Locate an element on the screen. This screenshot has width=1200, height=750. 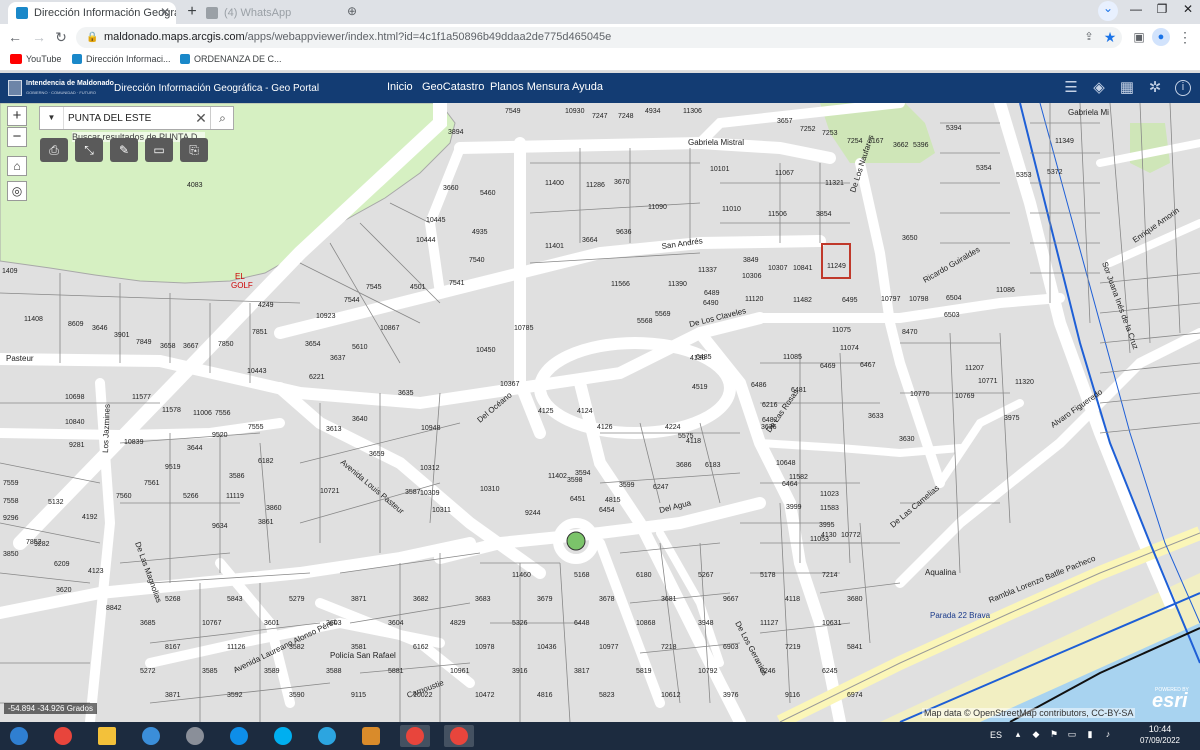
parcel-number: 11400 is located at coordinates (554, 183).